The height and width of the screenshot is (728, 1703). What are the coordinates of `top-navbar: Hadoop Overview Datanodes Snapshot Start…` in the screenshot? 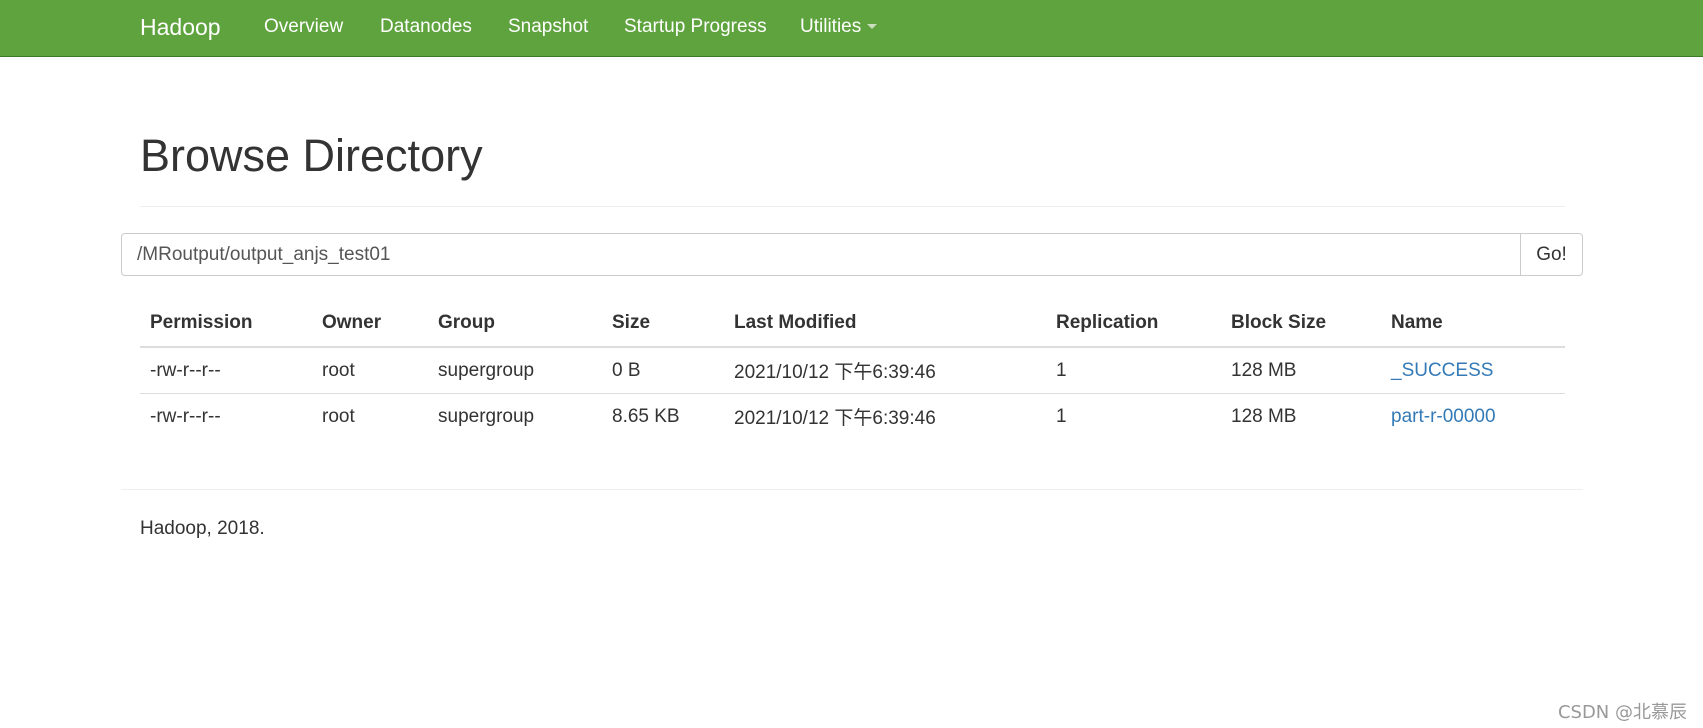 It's located at (851, 28).